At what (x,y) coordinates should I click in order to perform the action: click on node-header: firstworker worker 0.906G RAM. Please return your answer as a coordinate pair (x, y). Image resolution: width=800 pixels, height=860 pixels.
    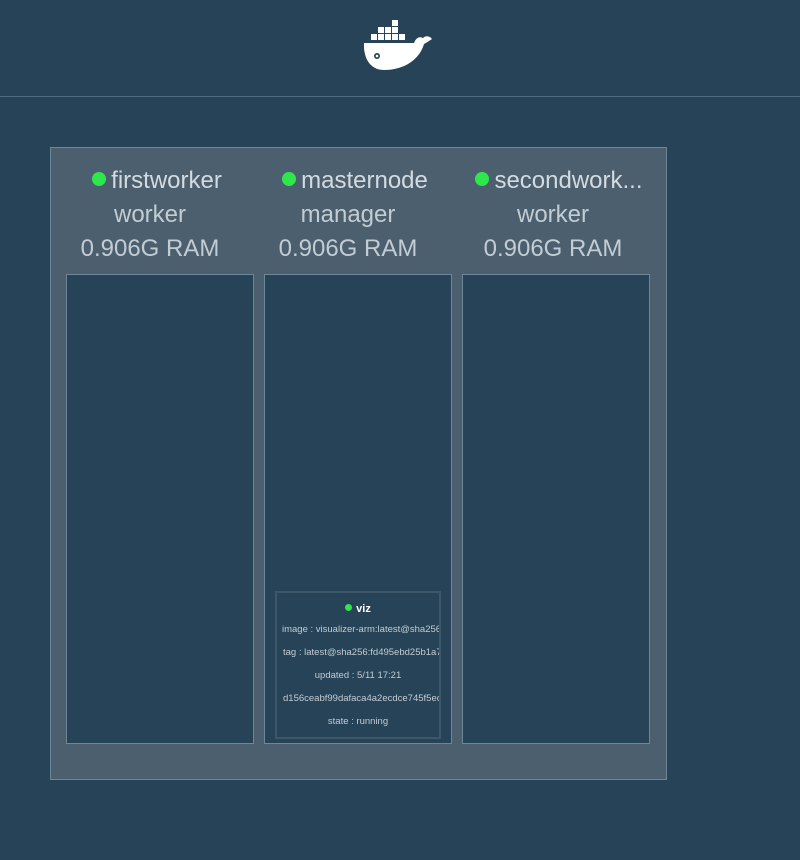
    Looking at the image, I should click on (150, 211).